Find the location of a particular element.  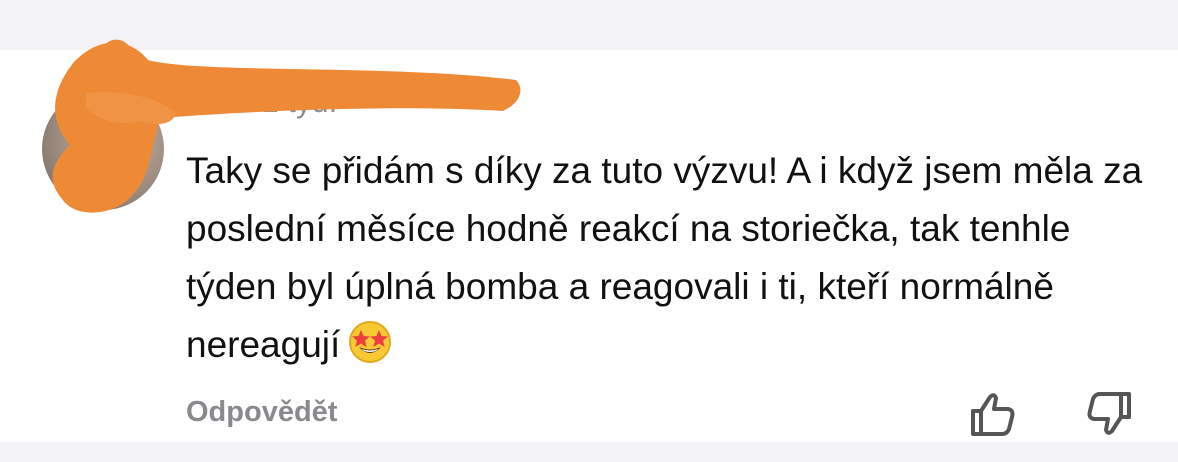

reply-button: Odpovědět is located at coordinates (261, 412).